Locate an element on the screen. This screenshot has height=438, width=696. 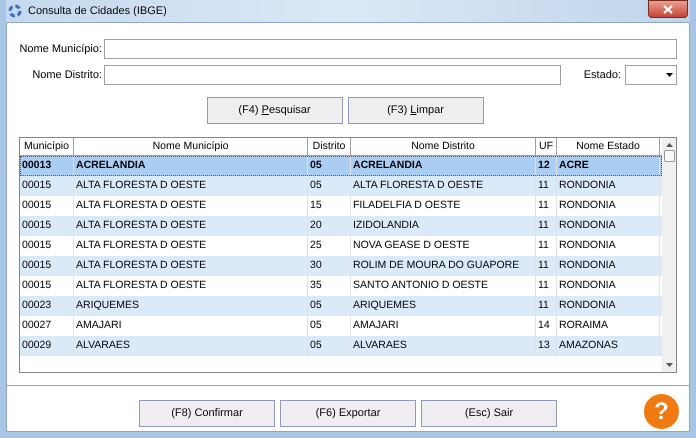
action-button: (F6) Exportar is located at coordinates (348, 413).